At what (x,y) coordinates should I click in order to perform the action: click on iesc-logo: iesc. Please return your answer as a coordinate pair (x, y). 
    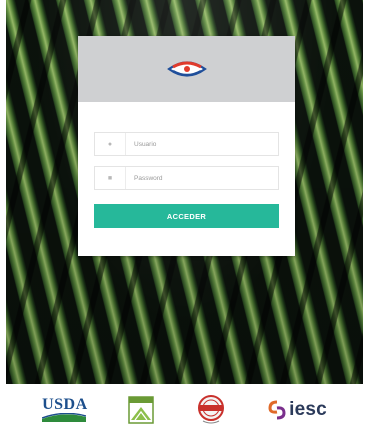
    Looking at the image, I should click on (297, 410).